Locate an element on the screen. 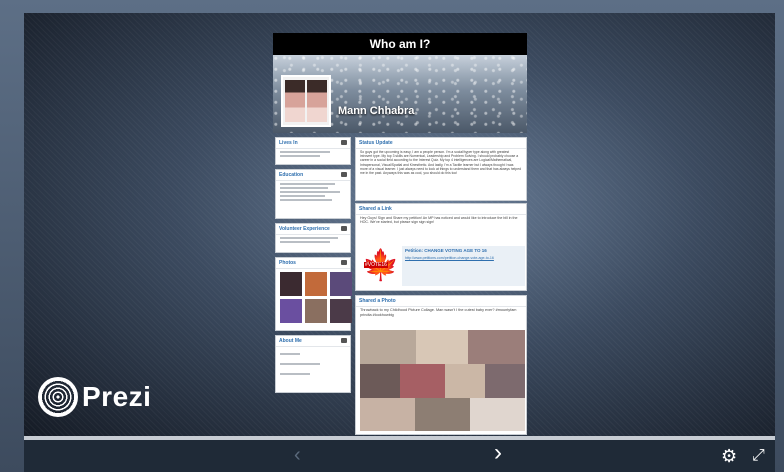 The image size is (784, 472). about-heading: About Me is located at coordinates (313, 341).